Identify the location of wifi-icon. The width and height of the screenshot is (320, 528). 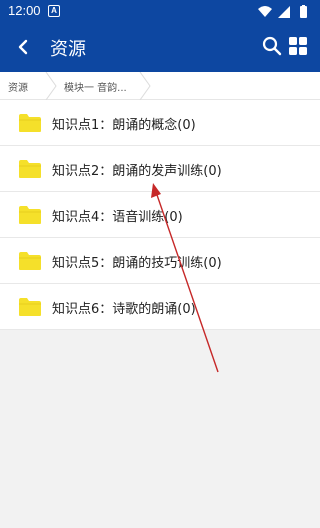
(265, 11).